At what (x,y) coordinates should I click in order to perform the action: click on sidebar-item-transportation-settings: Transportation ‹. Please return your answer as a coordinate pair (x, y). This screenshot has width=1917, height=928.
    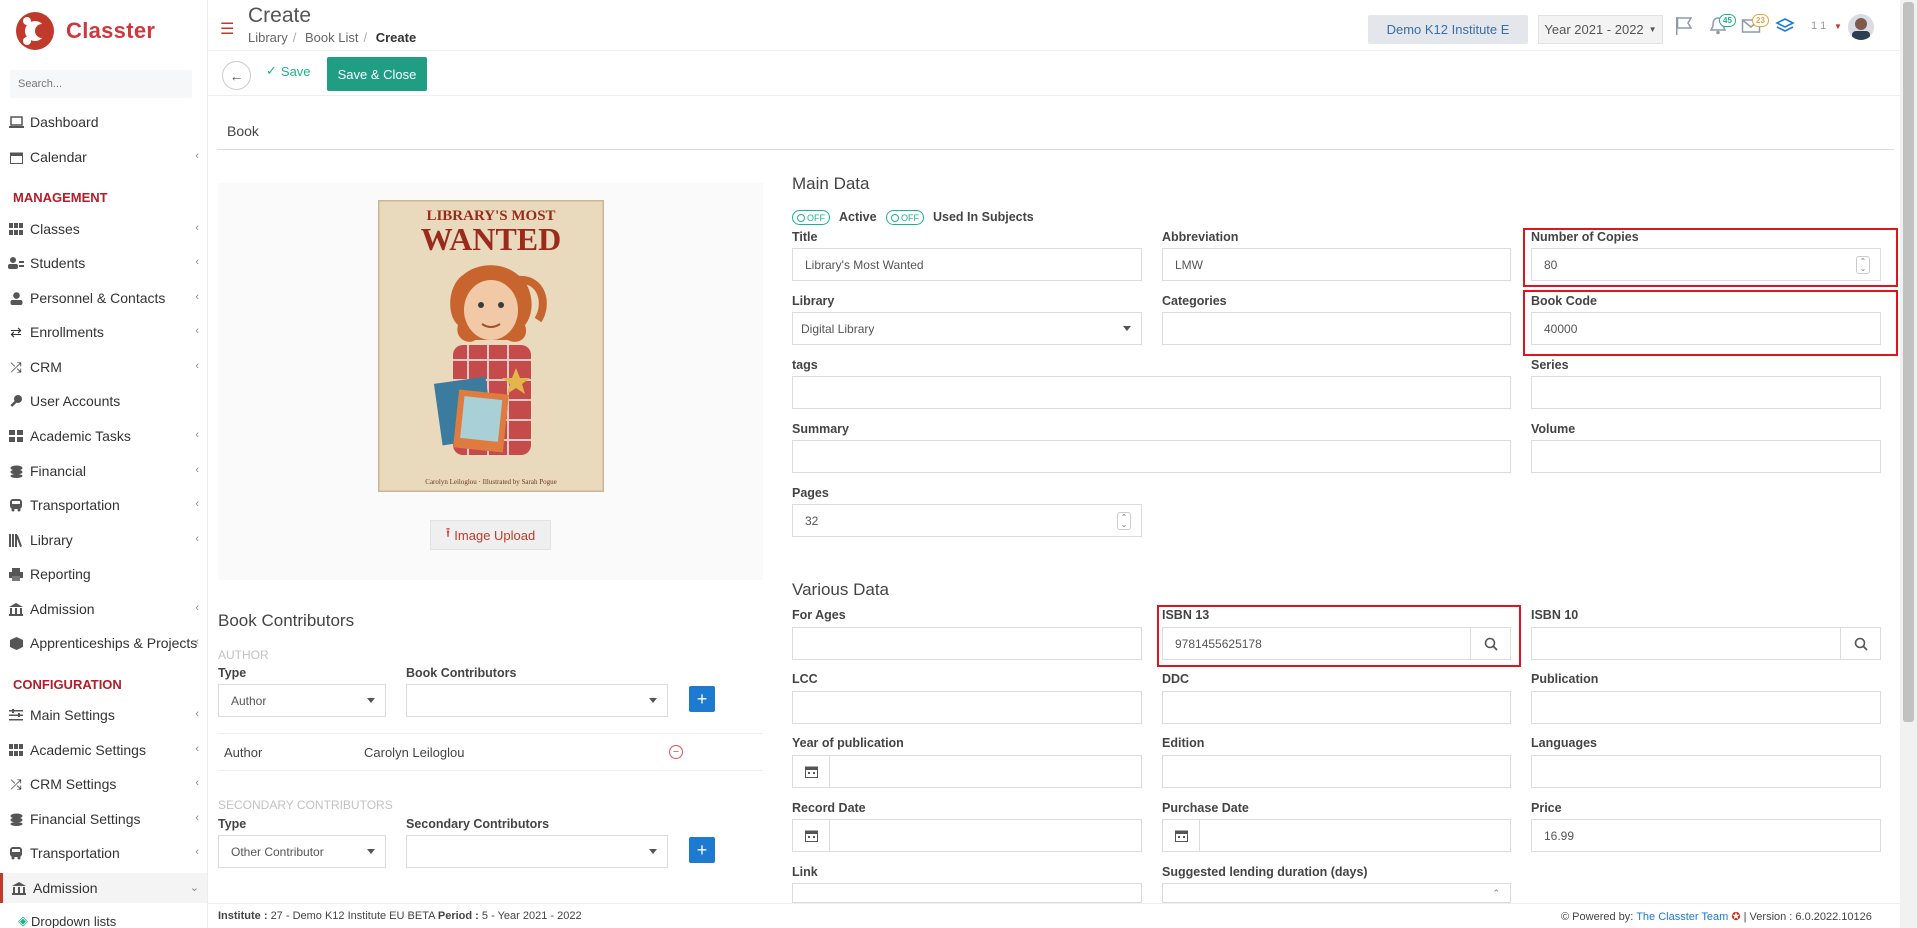
    Looking at the image, I should click on (103, 853).